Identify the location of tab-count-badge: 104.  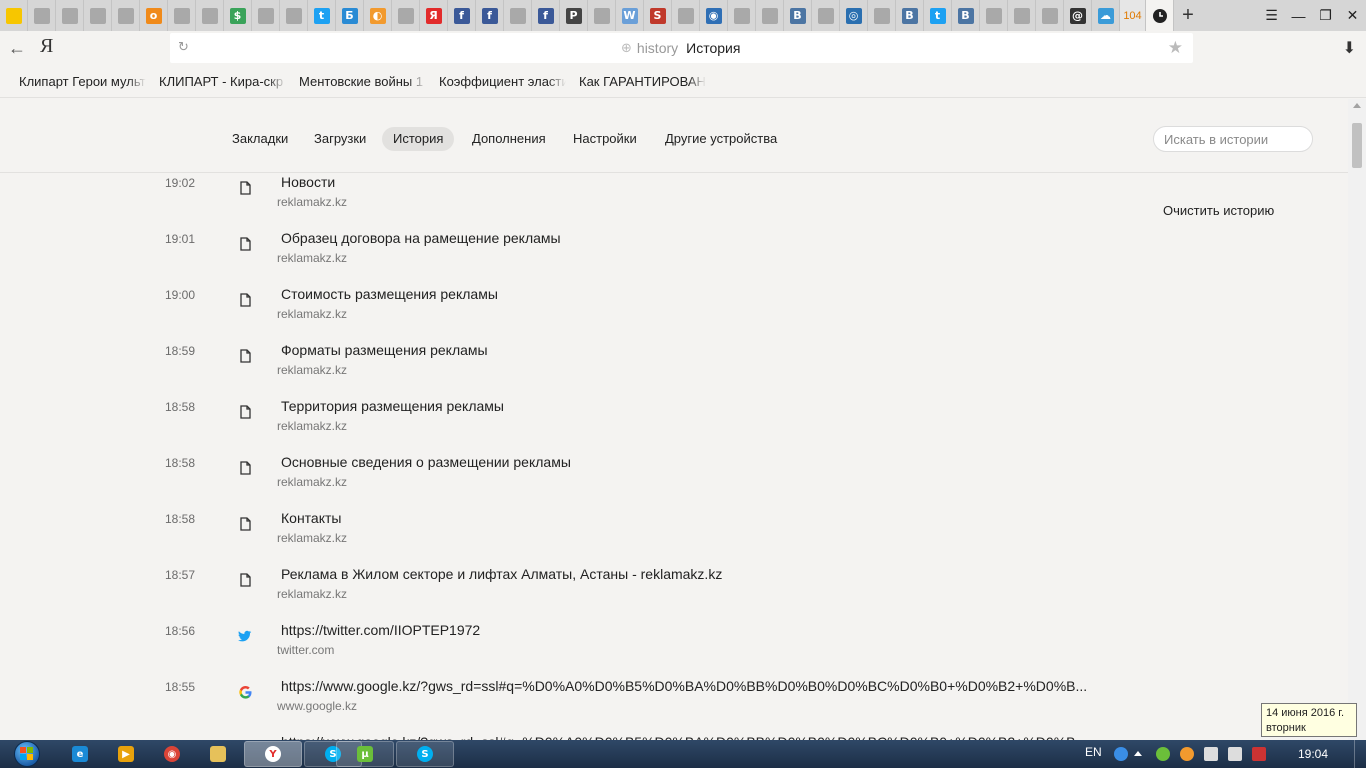
(1133, 15).